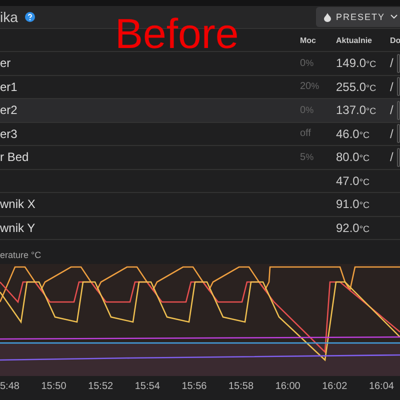 Image resolution: width=400 pixels, height=400 pixels. Describe the element at coordinates (353, 181) in the screenshot. I see `current-temperature: 47.0°C` at that location.